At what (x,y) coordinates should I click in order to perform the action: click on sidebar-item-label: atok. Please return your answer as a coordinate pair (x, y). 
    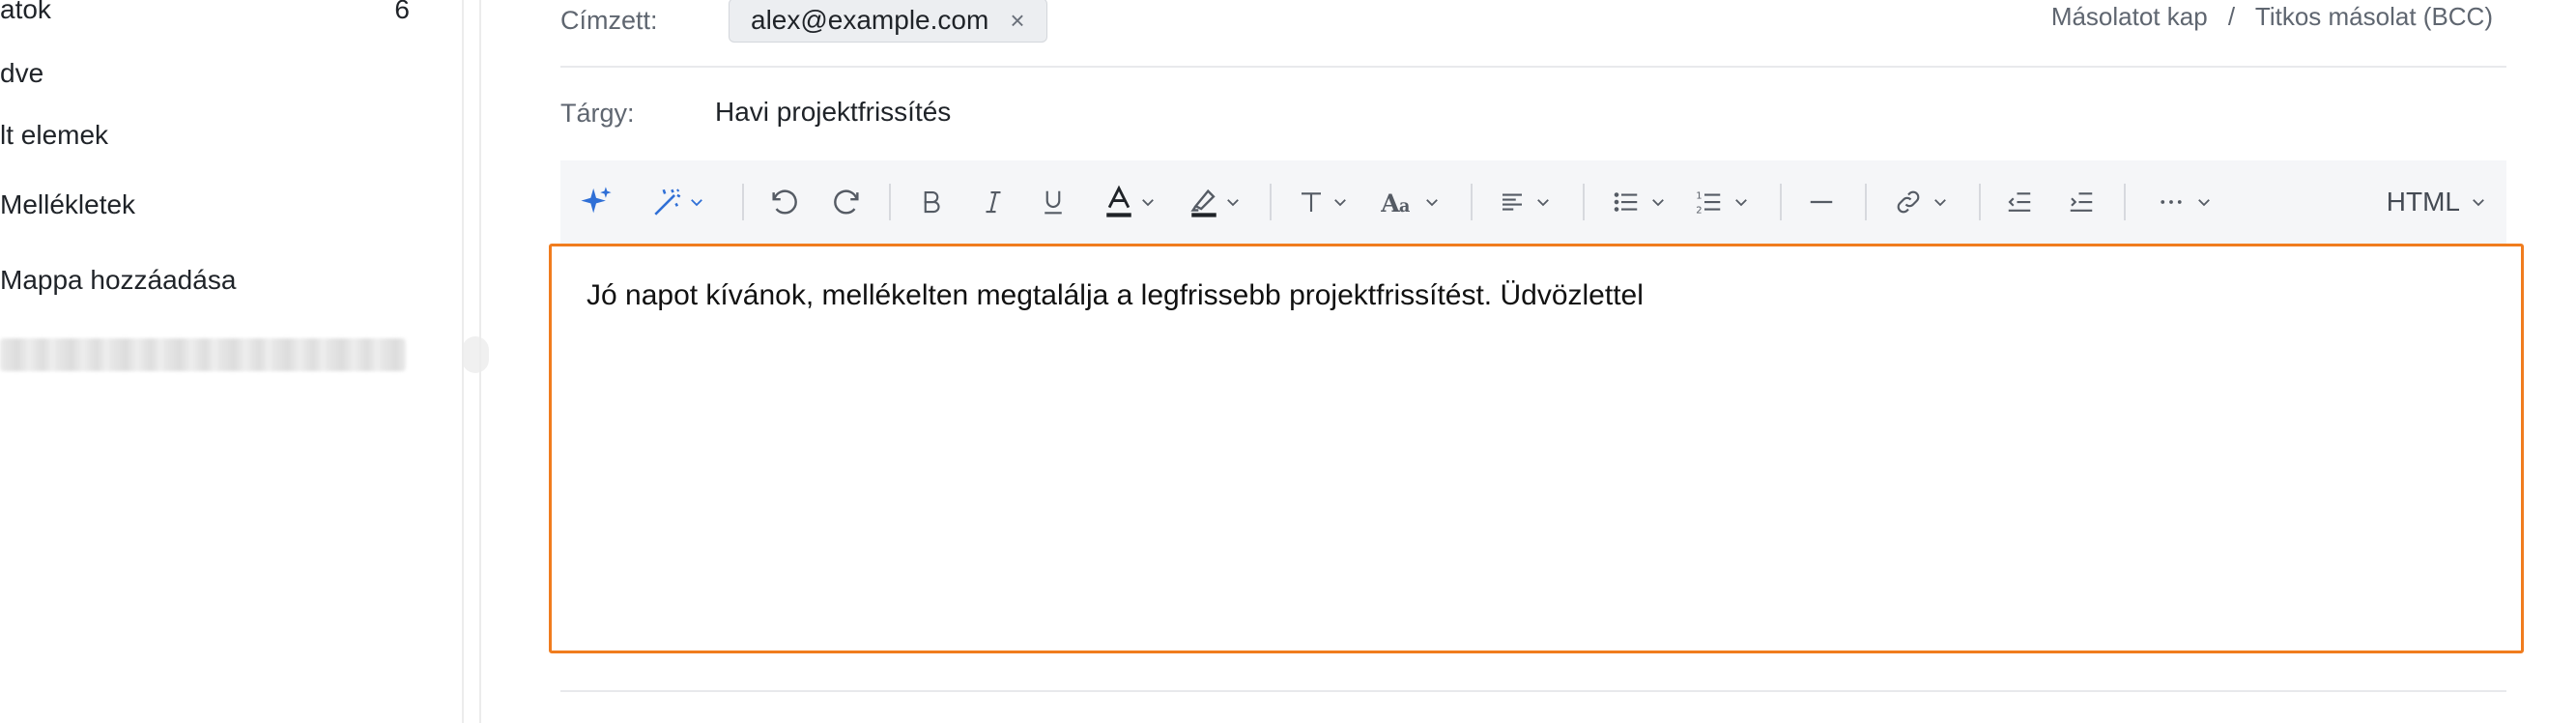
    Looking at the image, I should click on (26, 12).